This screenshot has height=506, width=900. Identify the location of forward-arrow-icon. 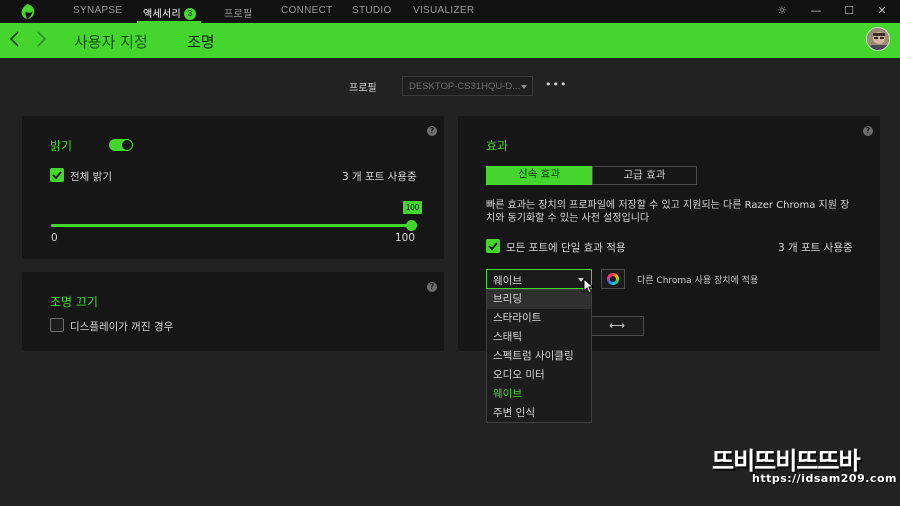
(41, 39).